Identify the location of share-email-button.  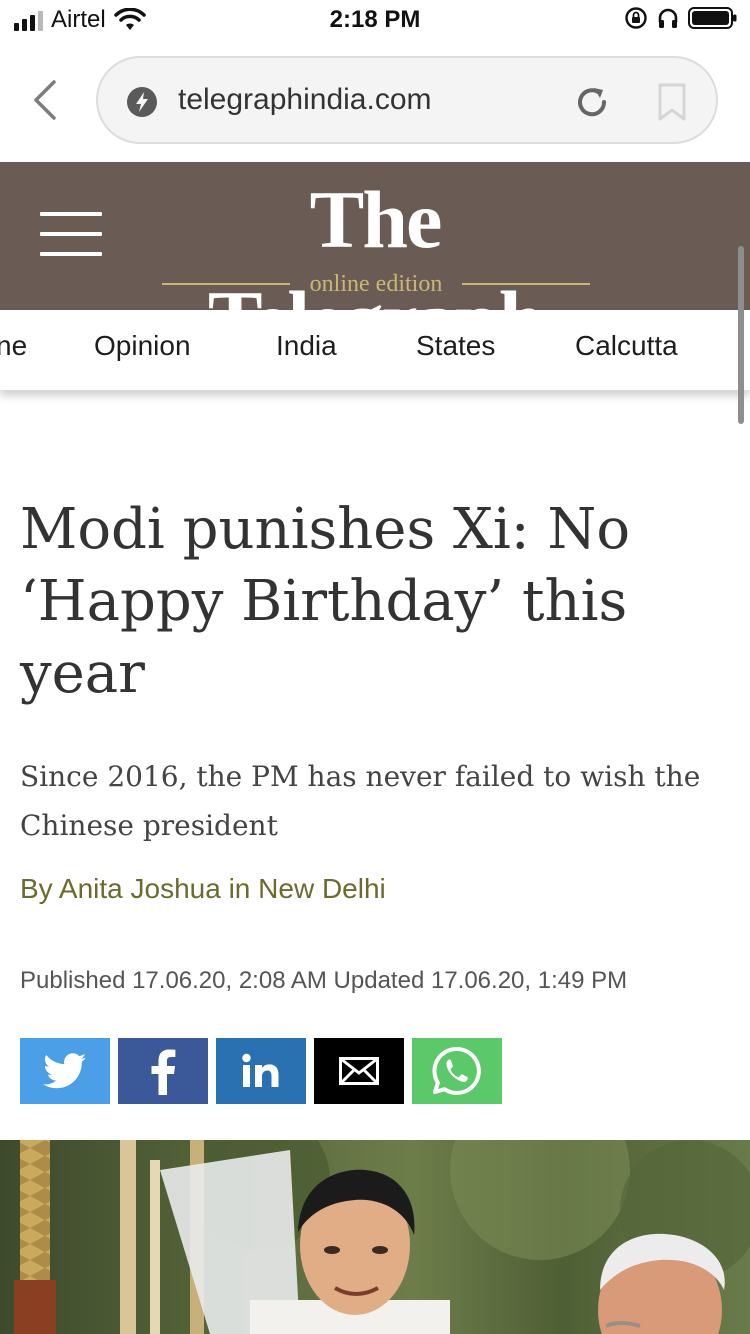
(359, 1071).